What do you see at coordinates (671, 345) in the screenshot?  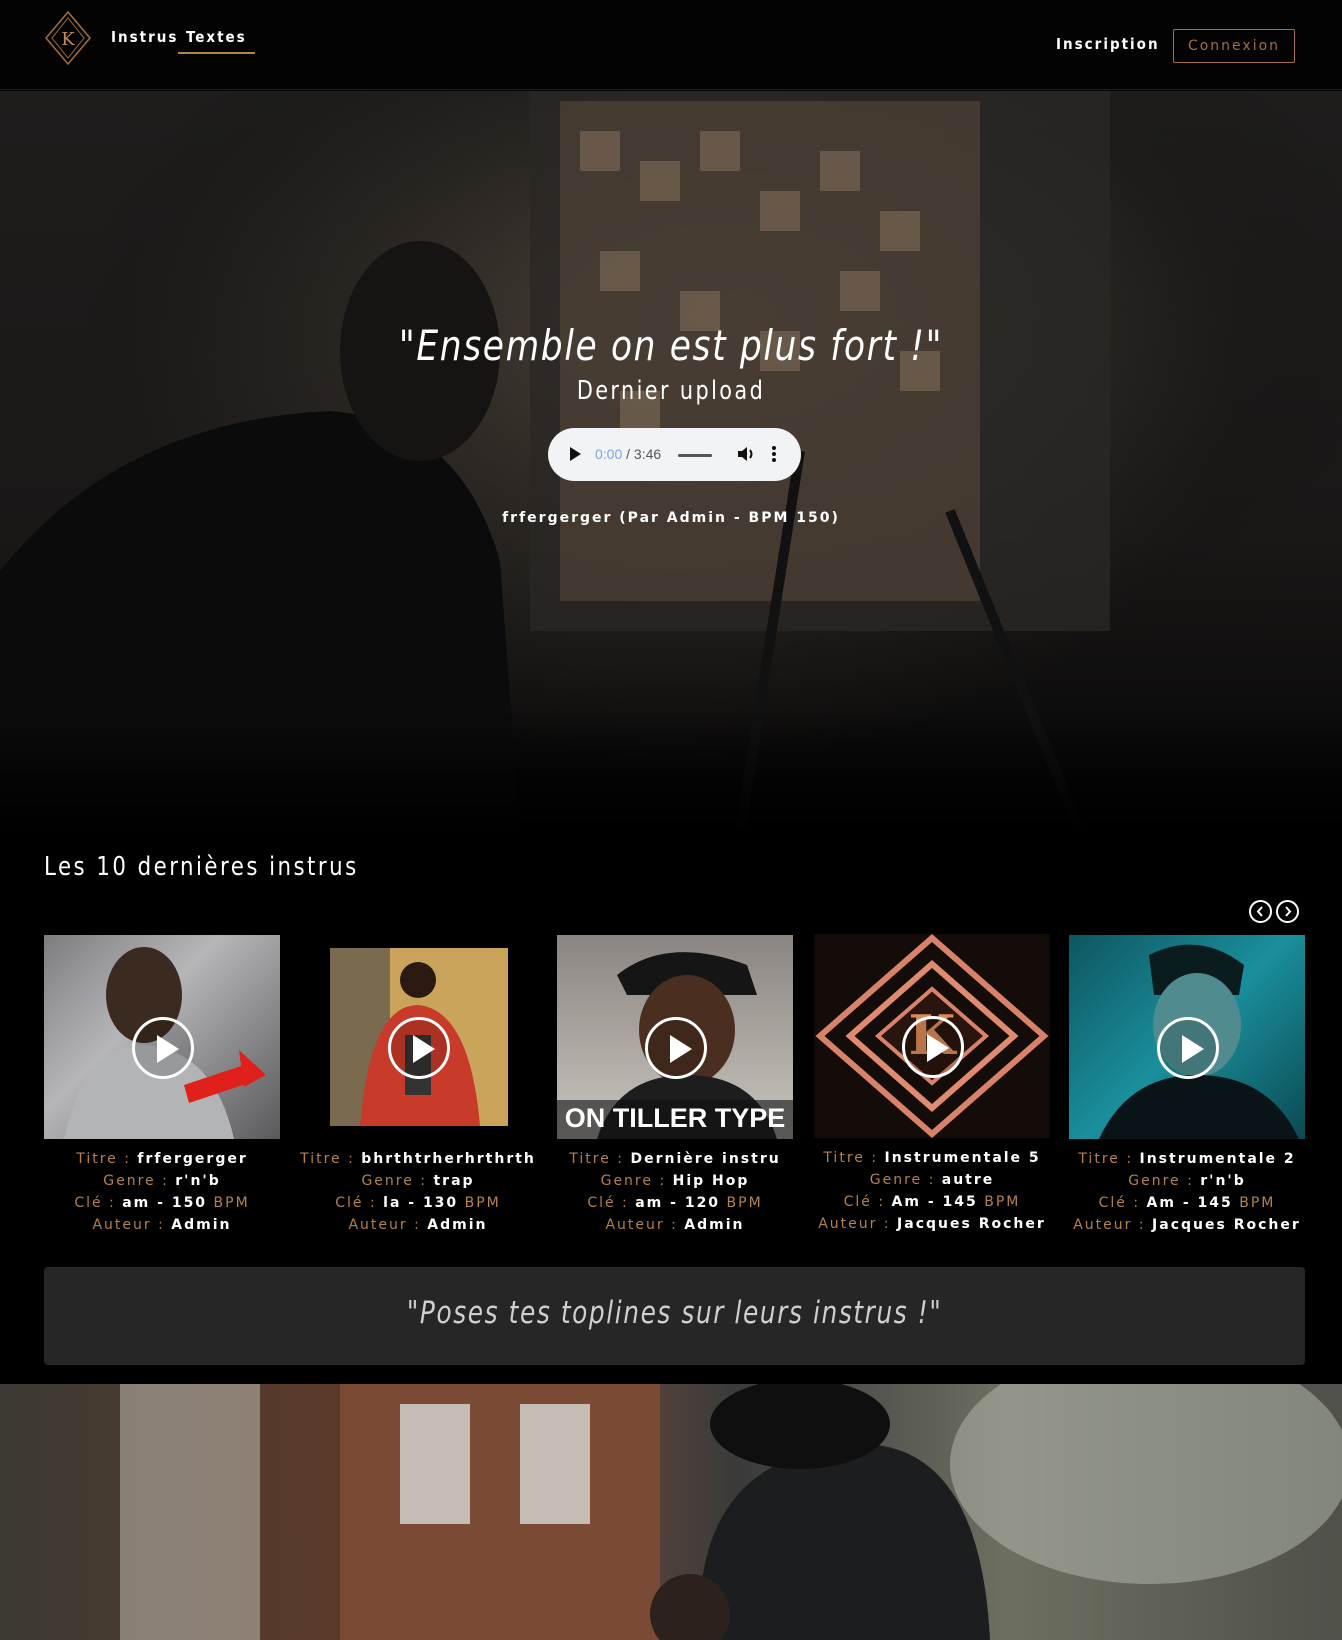 I see `hero-quote: "Ensemble on est plus fort !"` at bounding box center [671, 345].